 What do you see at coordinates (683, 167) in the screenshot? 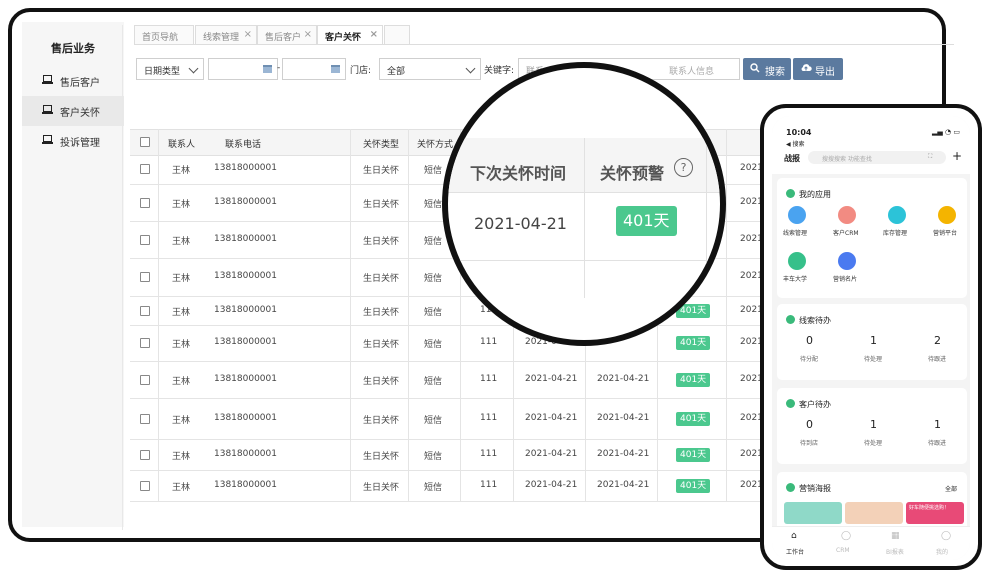
I see `help-icon: ?` at bounding box center [683, 167].